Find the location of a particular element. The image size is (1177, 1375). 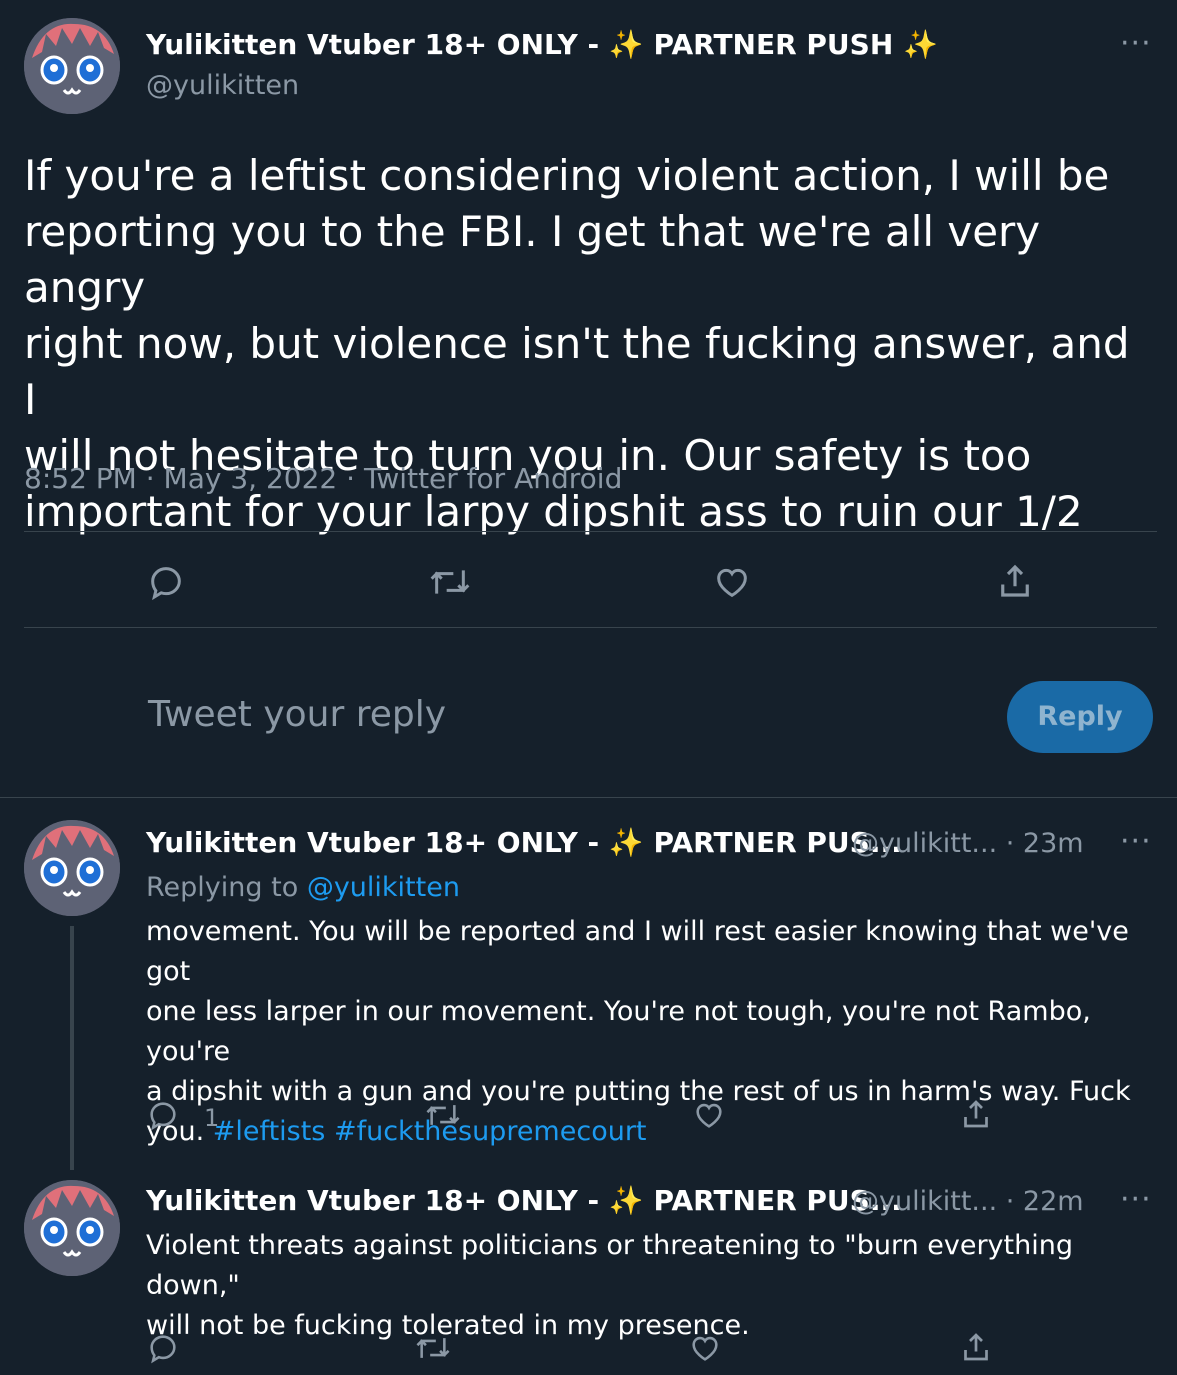

reply-input: Tweet your reply is located at coordinates (297, 714).